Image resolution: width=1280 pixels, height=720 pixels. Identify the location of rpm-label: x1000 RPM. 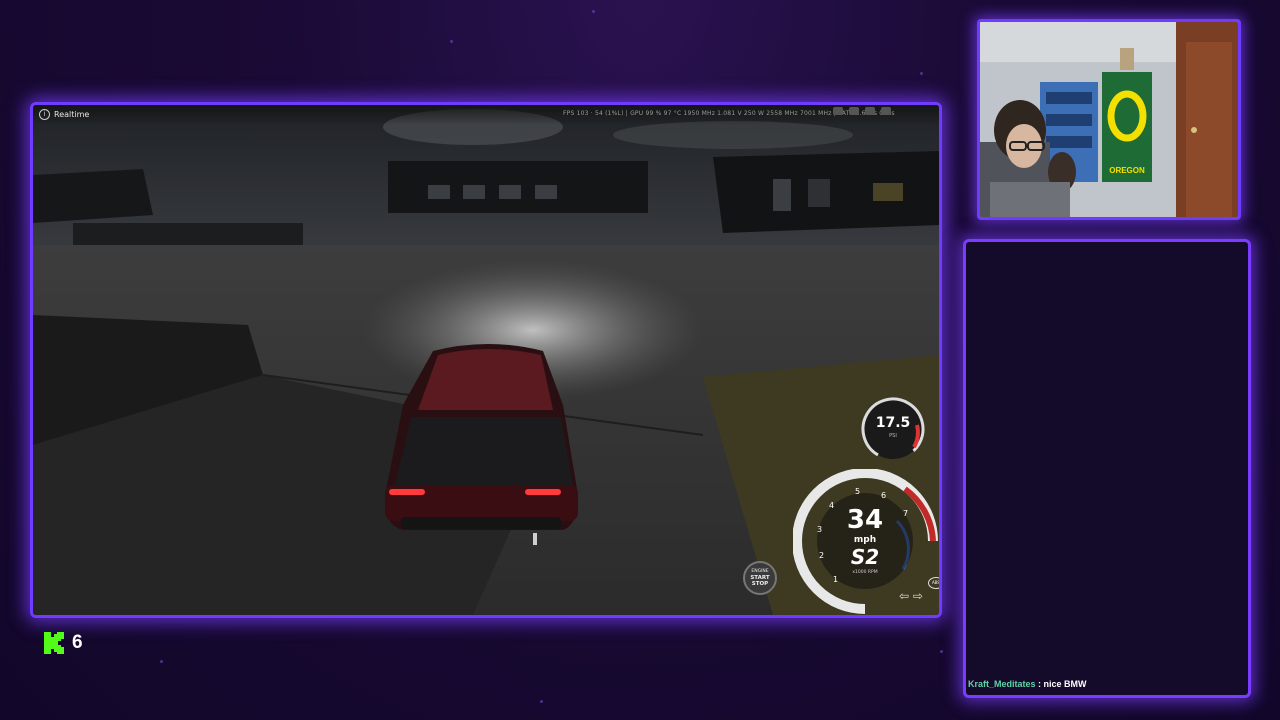
(865, 572).